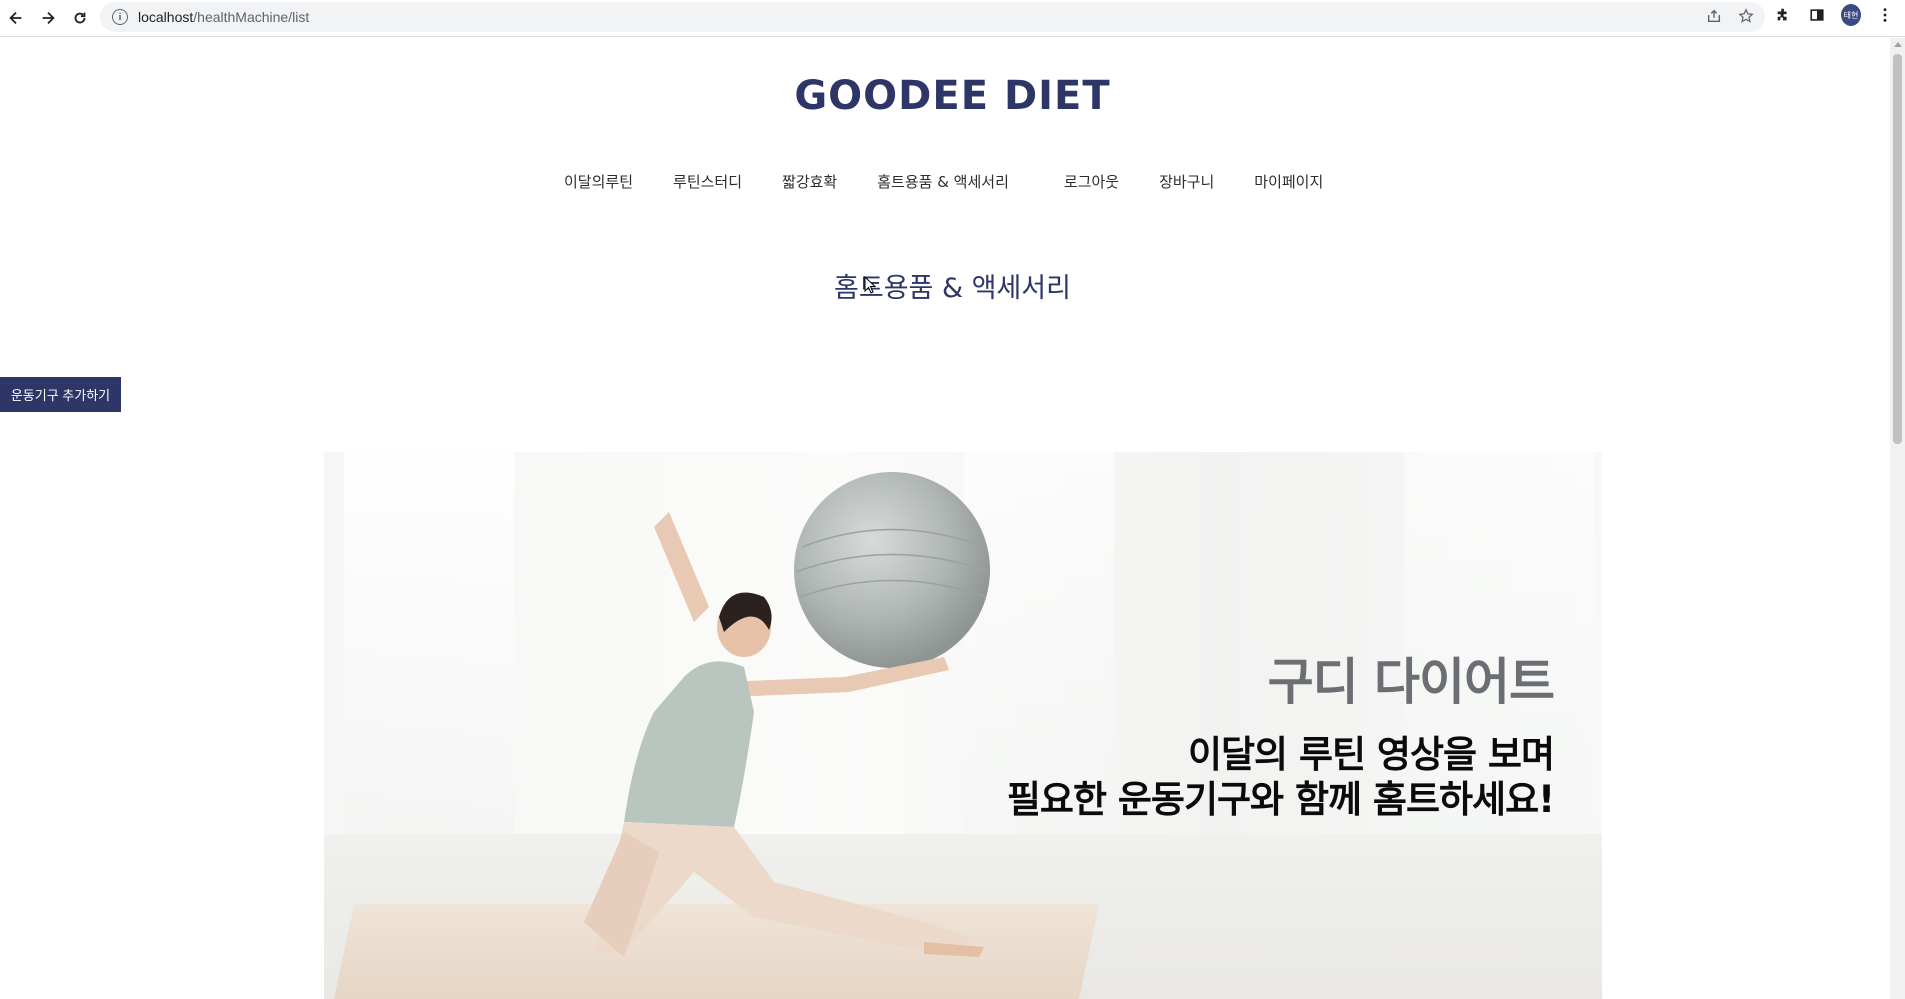 This screenshot has height=999, width=1905. Describe the element at coordinates (16, 18) in the screenshot. I see `back-icon` at that location.